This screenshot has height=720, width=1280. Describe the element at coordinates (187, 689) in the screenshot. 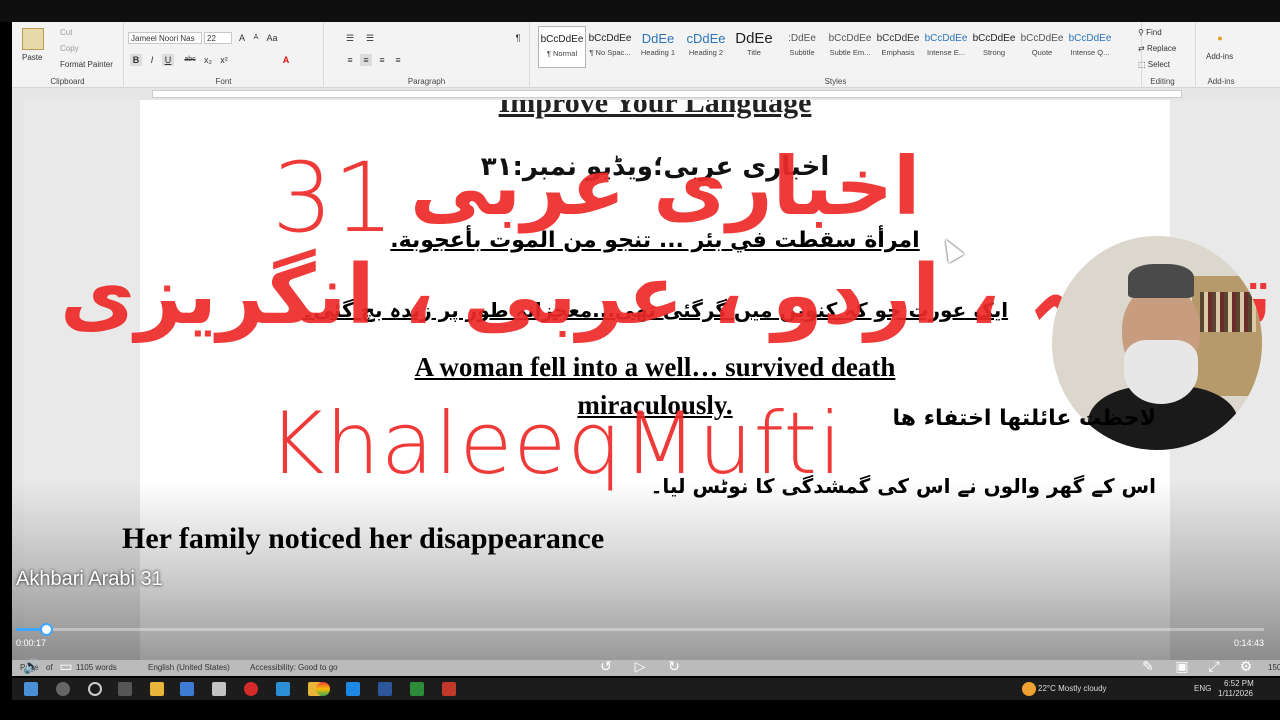

I see `mail-icon` at that location.